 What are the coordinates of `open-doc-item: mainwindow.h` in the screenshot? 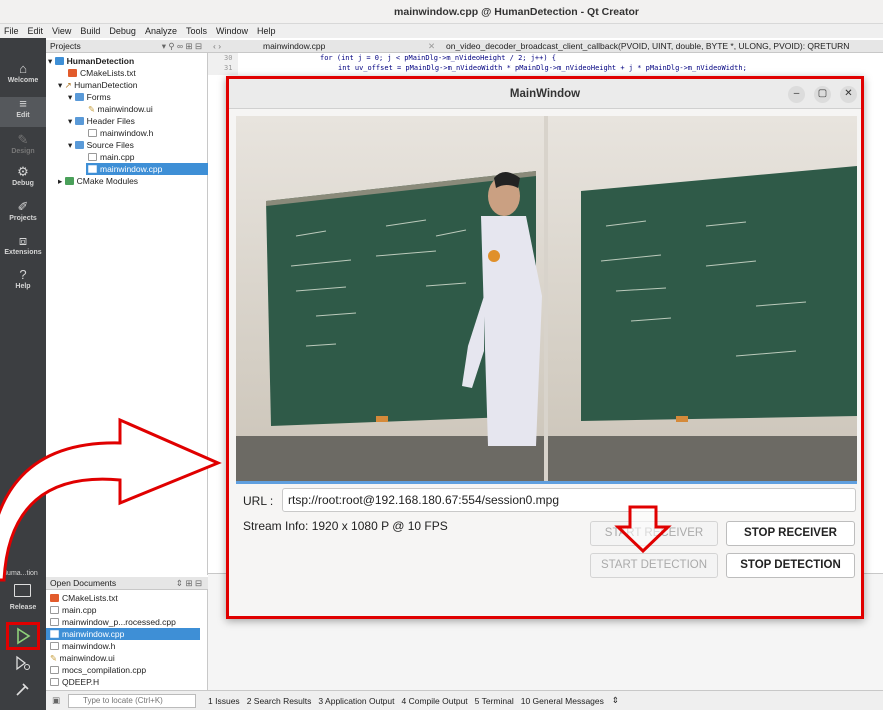 It's located at (82, 646).